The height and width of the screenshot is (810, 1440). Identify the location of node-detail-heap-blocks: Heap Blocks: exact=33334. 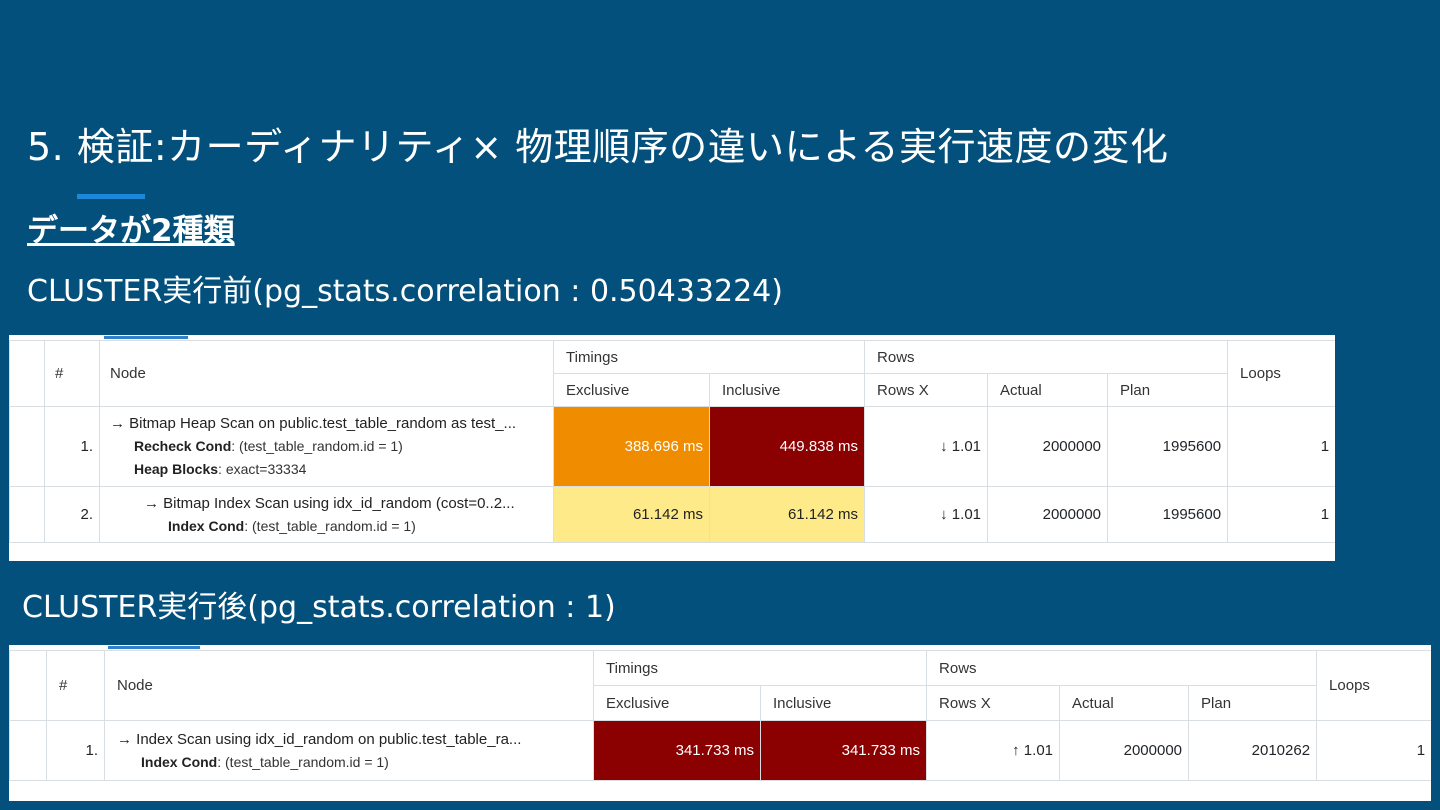
(220, 469).